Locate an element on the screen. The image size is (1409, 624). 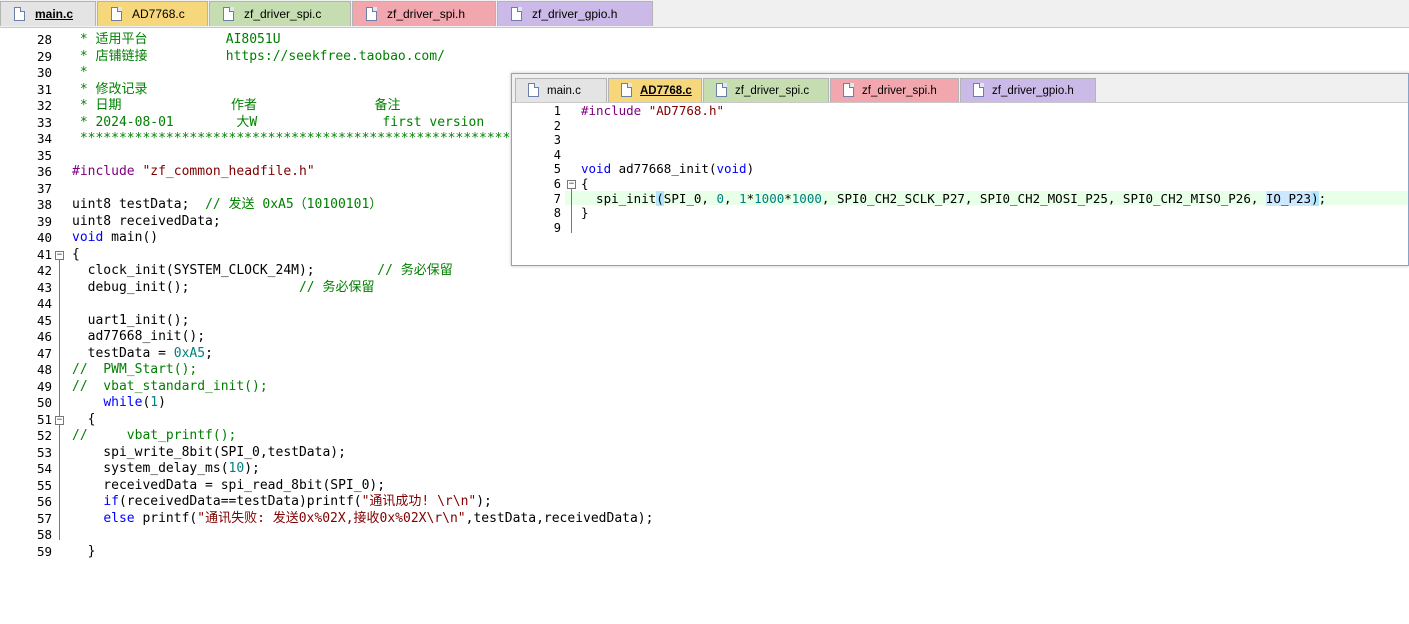
code-token: spi_init is located at coordinates (619, 198).